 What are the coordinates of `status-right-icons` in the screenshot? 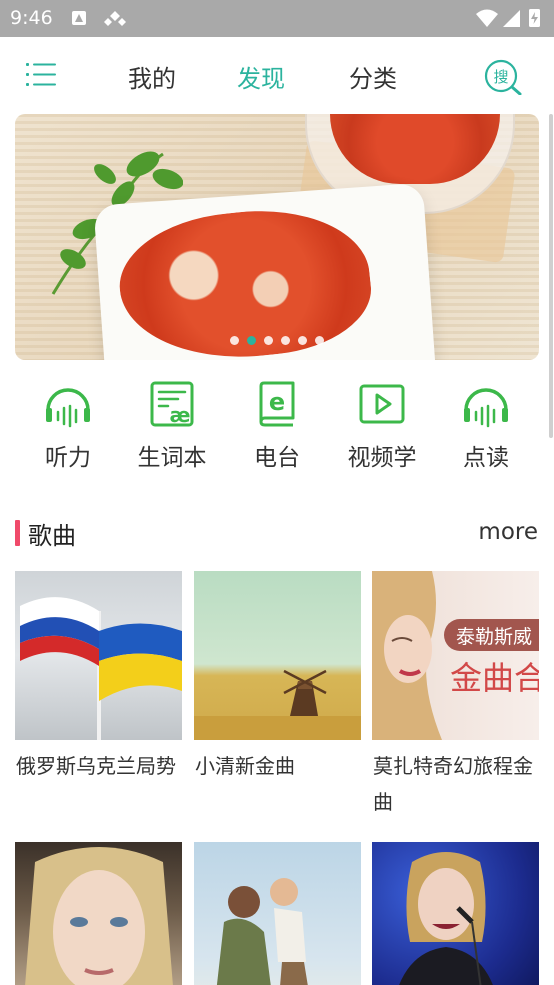 It's located at (508, 18).